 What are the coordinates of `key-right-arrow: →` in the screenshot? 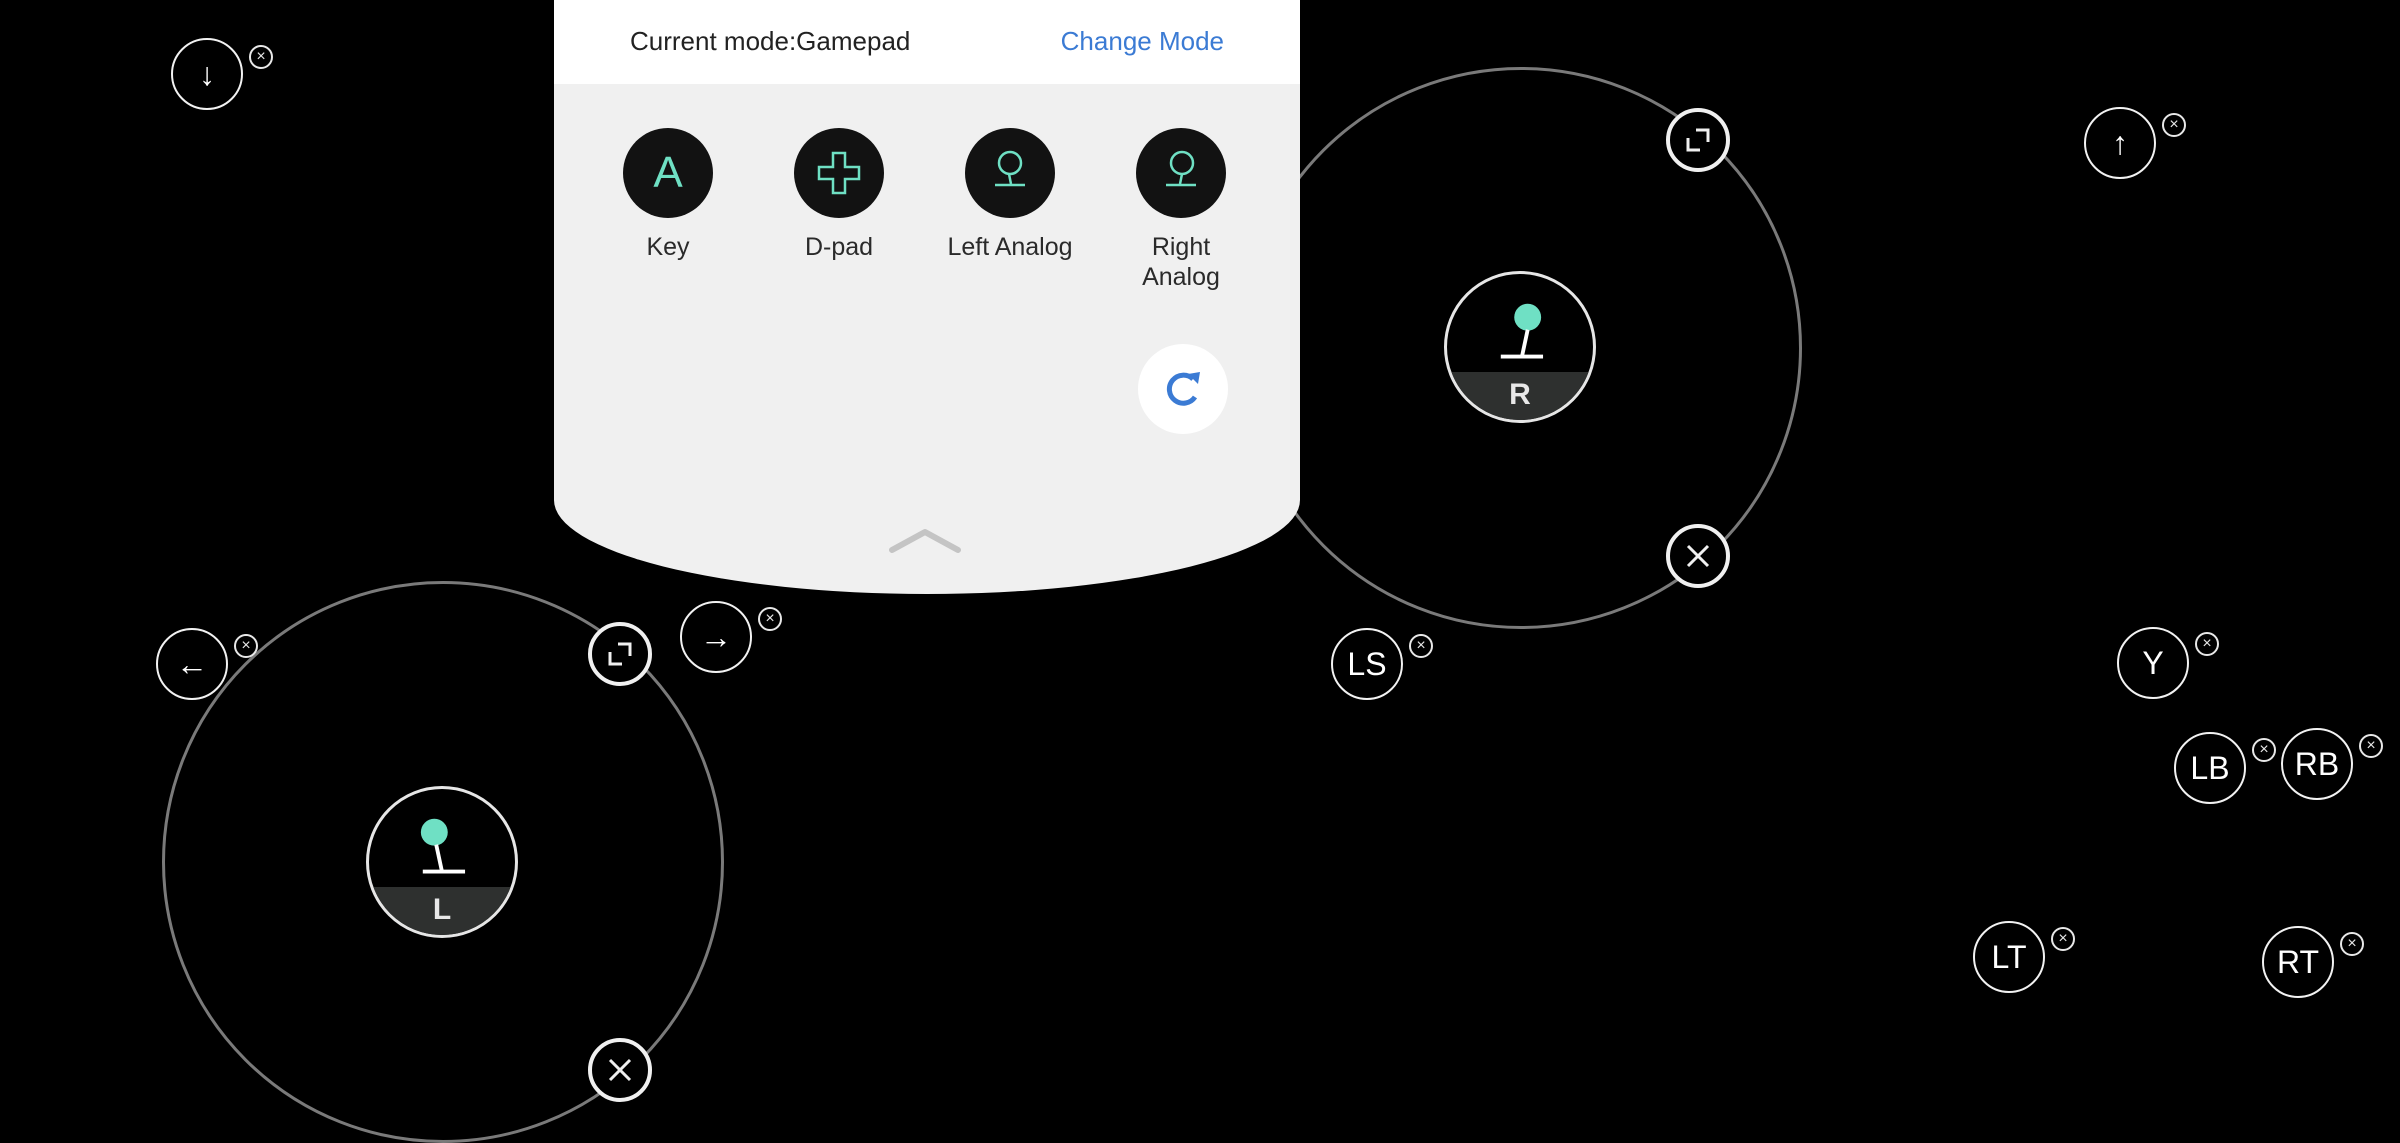 It's located at (716, 637).